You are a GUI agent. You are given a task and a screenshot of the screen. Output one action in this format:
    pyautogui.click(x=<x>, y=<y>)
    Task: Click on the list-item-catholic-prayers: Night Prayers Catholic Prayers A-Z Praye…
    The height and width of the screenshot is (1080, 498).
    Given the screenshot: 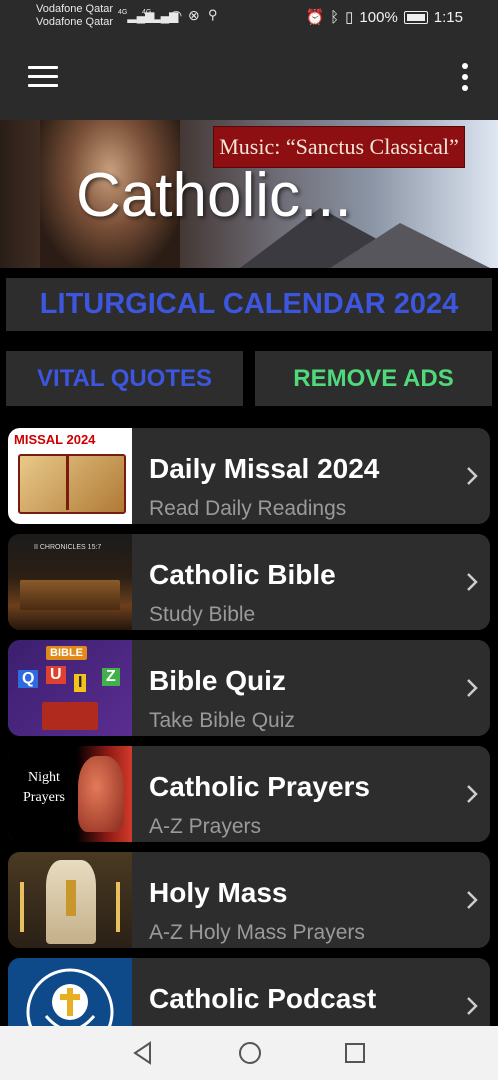 What is the action you would take?
    pyautogui.click(x=249, y=794)
    